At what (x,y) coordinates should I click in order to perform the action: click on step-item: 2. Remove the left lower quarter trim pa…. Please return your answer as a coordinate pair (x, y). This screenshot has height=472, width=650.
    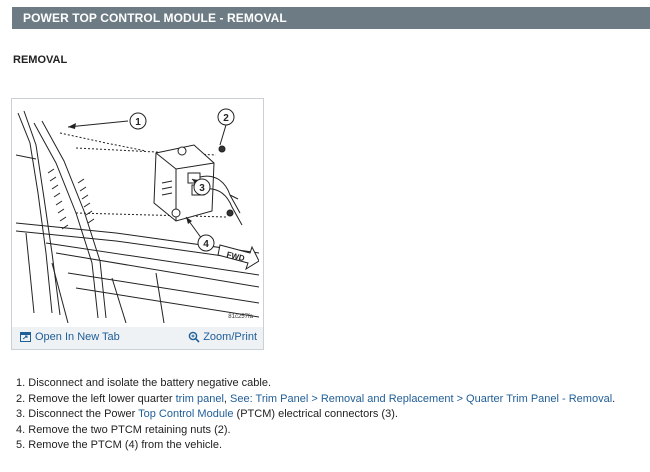
    Looking at the image, I should click on (315, 400).